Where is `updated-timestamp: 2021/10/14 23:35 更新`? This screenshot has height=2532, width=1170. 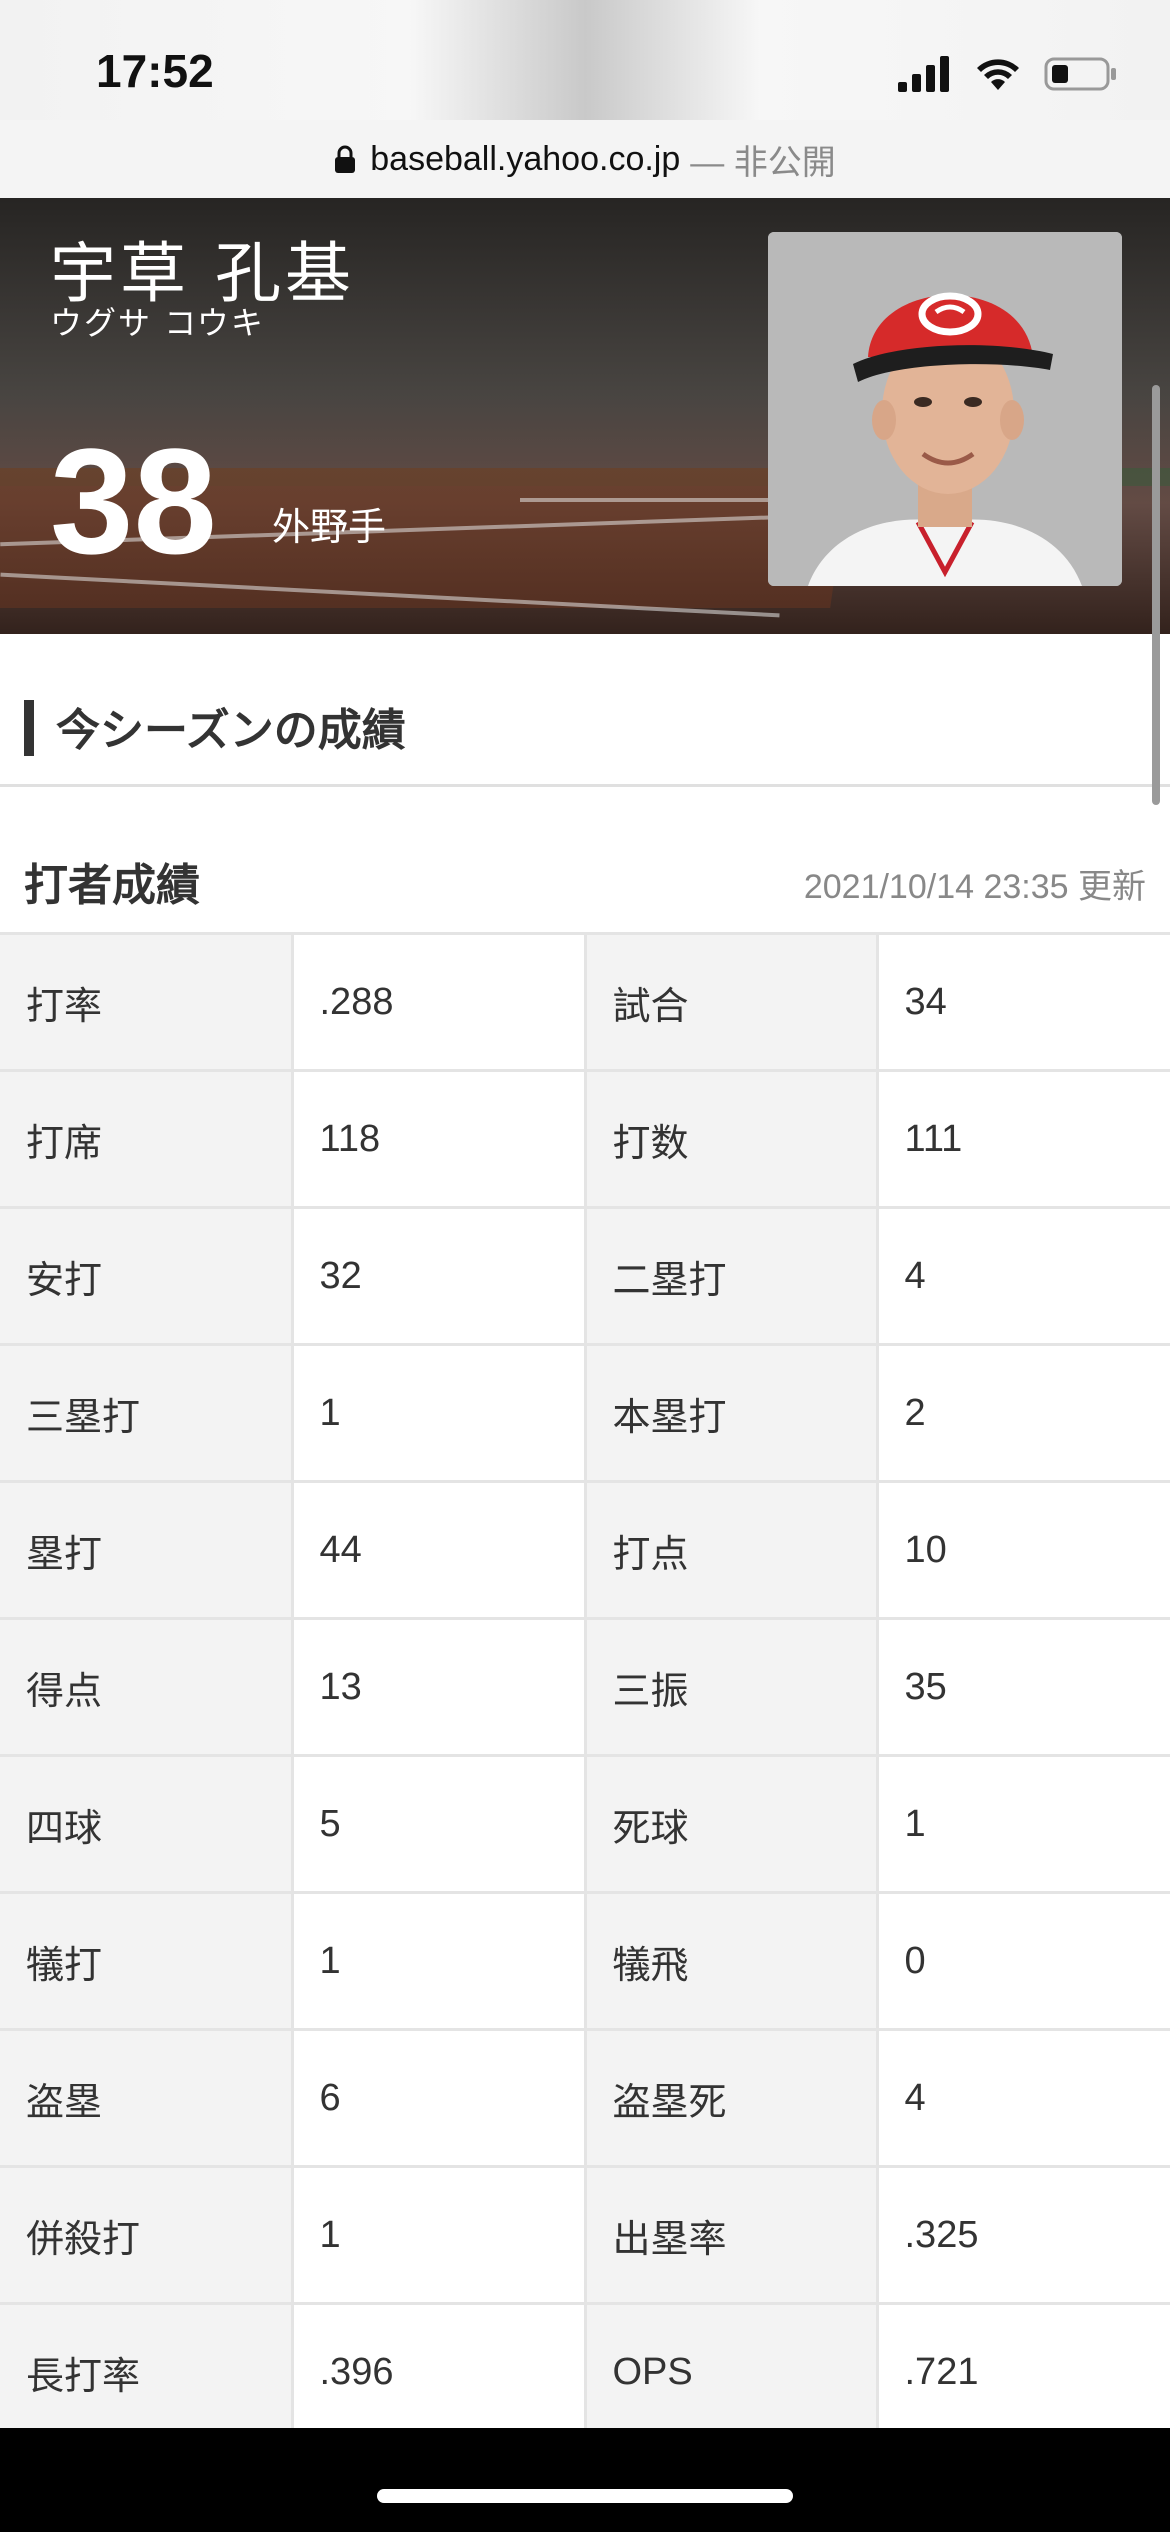 updated-timestamp: 2021/10/14 23:35 更新 is located at coordinates (974, 887).